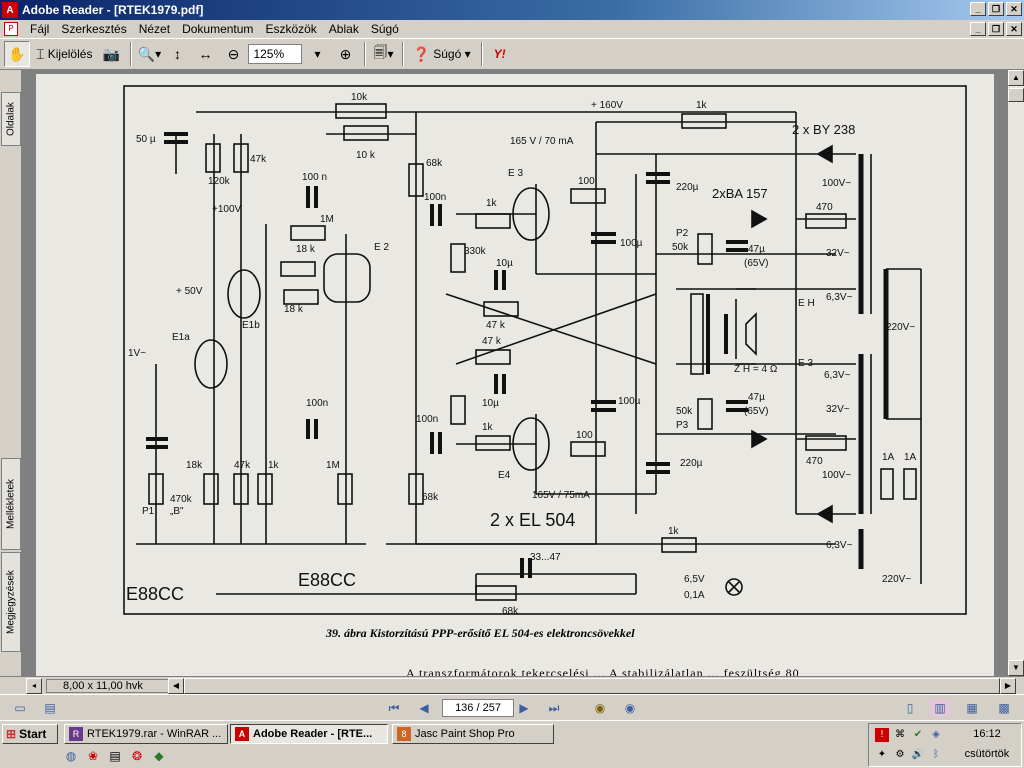 The image size is (1024, 768). What do you see at coordinates (996, 29) in the screenshot?
I see `doc-restore-button: ❐` at bounding box center [996, 29].